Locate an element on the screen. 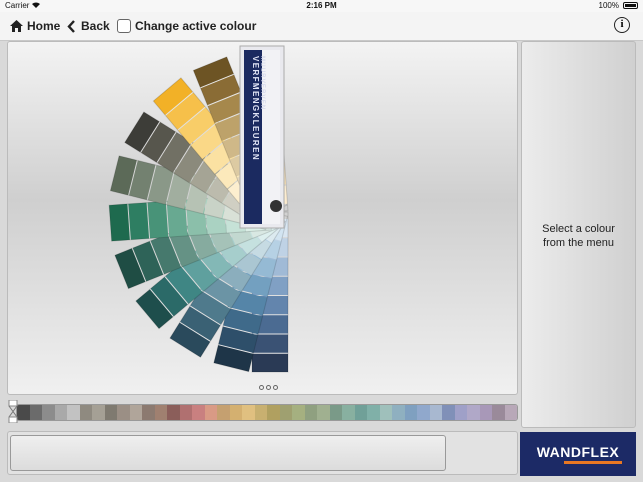 The height and width of the screenshot is (482, 643). chevron-left-icon is located at coordinates (71, 26).